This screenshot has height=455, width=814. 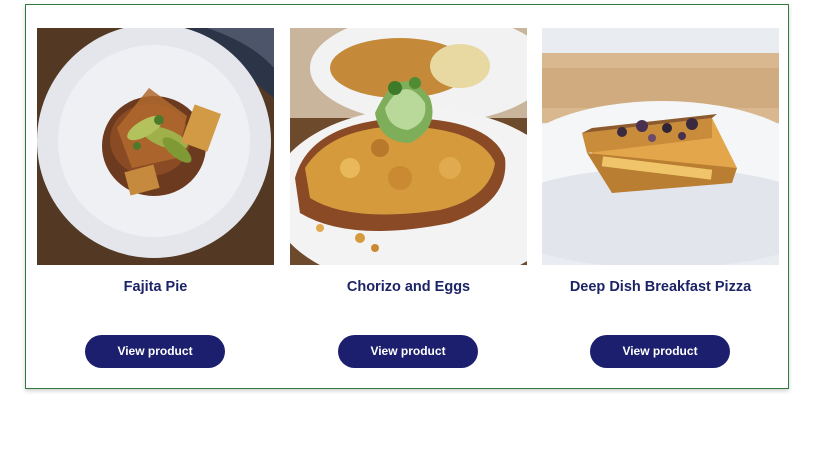 What do you see at coordinates (408, 287) in the screenshot?
I see `product-title: Chorizo and Eggs` at bounding box center [408, 287].